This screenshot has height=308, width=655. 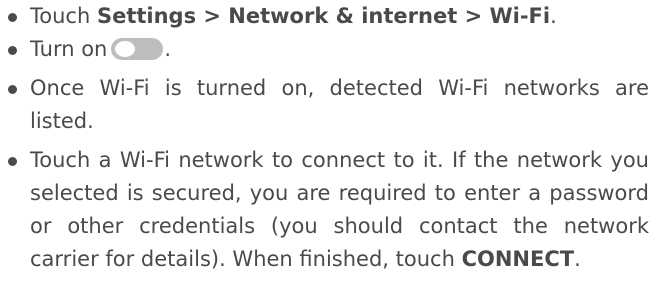 I want to click on toggle-switch-off-icon, so click(x=137, y=49).